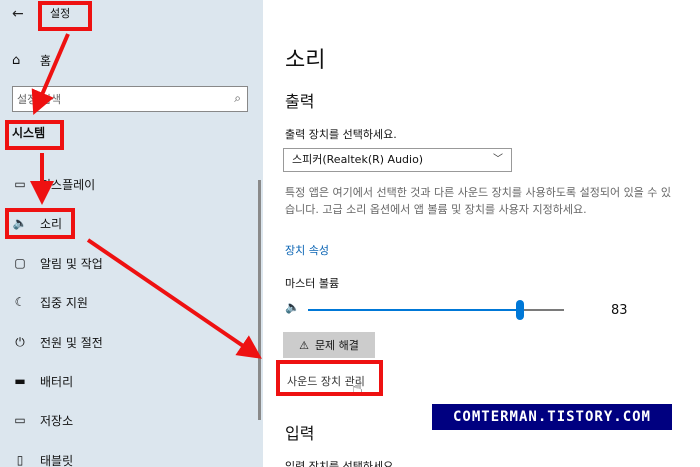  Describe the element at coordinates (71, 342) in the screenshot. I see `sidebar-item-label: 전원 및 절전` at that location.